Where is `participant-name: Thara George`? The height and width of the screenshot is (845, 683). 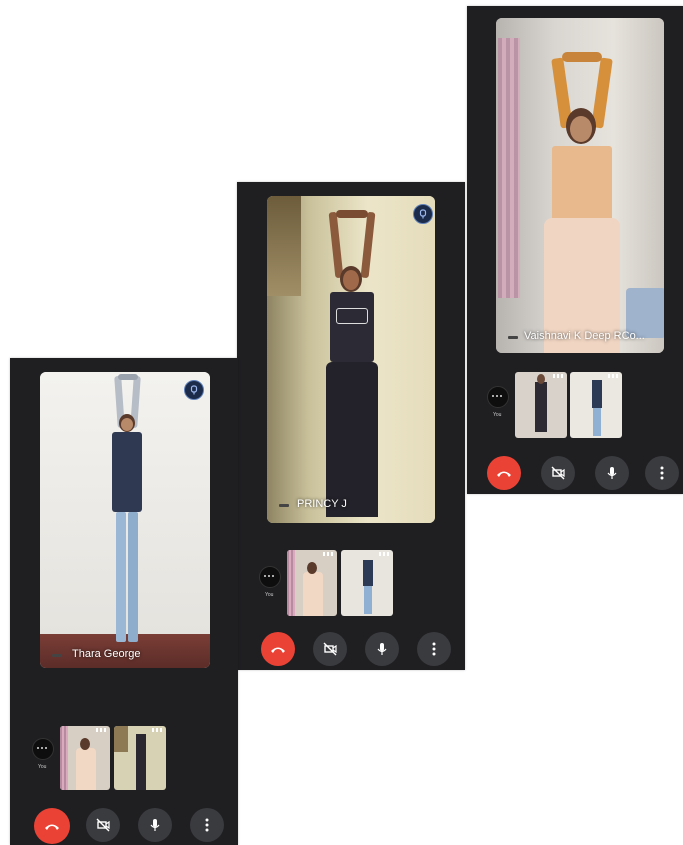 participant-name: Thara George is located at coordinates (106, 654).